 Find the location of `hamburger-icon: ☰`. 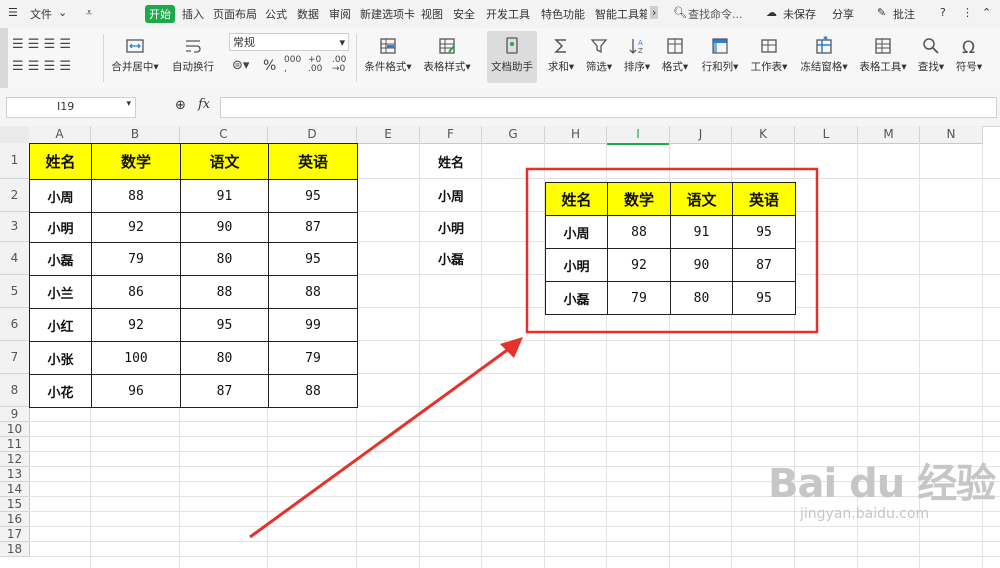

hamburger-icon: ☰ is located at coordinates (13, 12).